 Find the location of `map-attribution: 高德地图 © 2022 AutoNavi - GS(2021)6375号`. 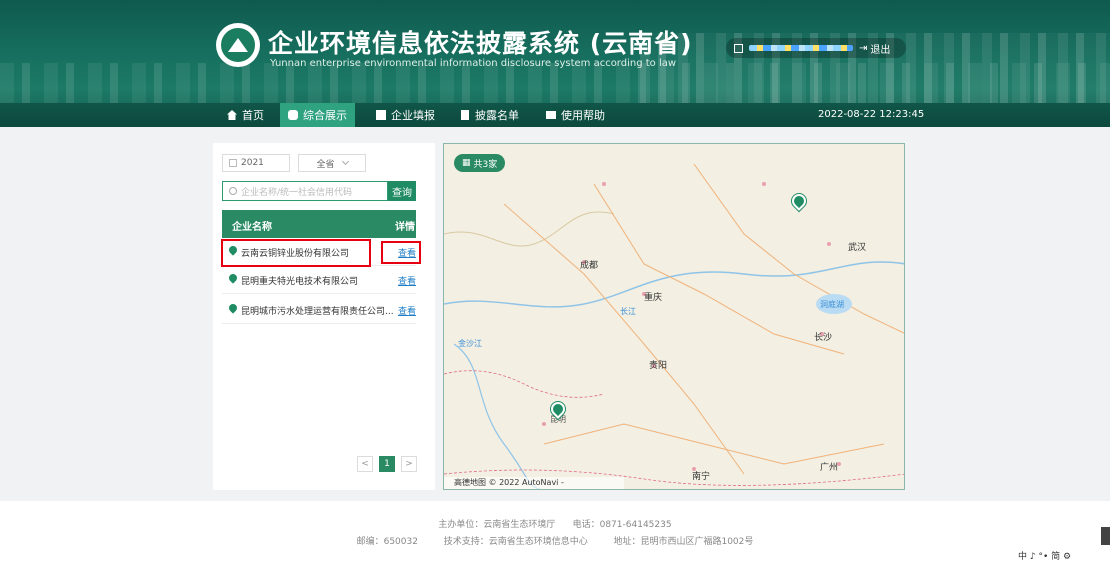

map-attribution: 高德地图 © 2022 AutoNavi - GS(2021)6375号 is located at coordinates (534, 483).